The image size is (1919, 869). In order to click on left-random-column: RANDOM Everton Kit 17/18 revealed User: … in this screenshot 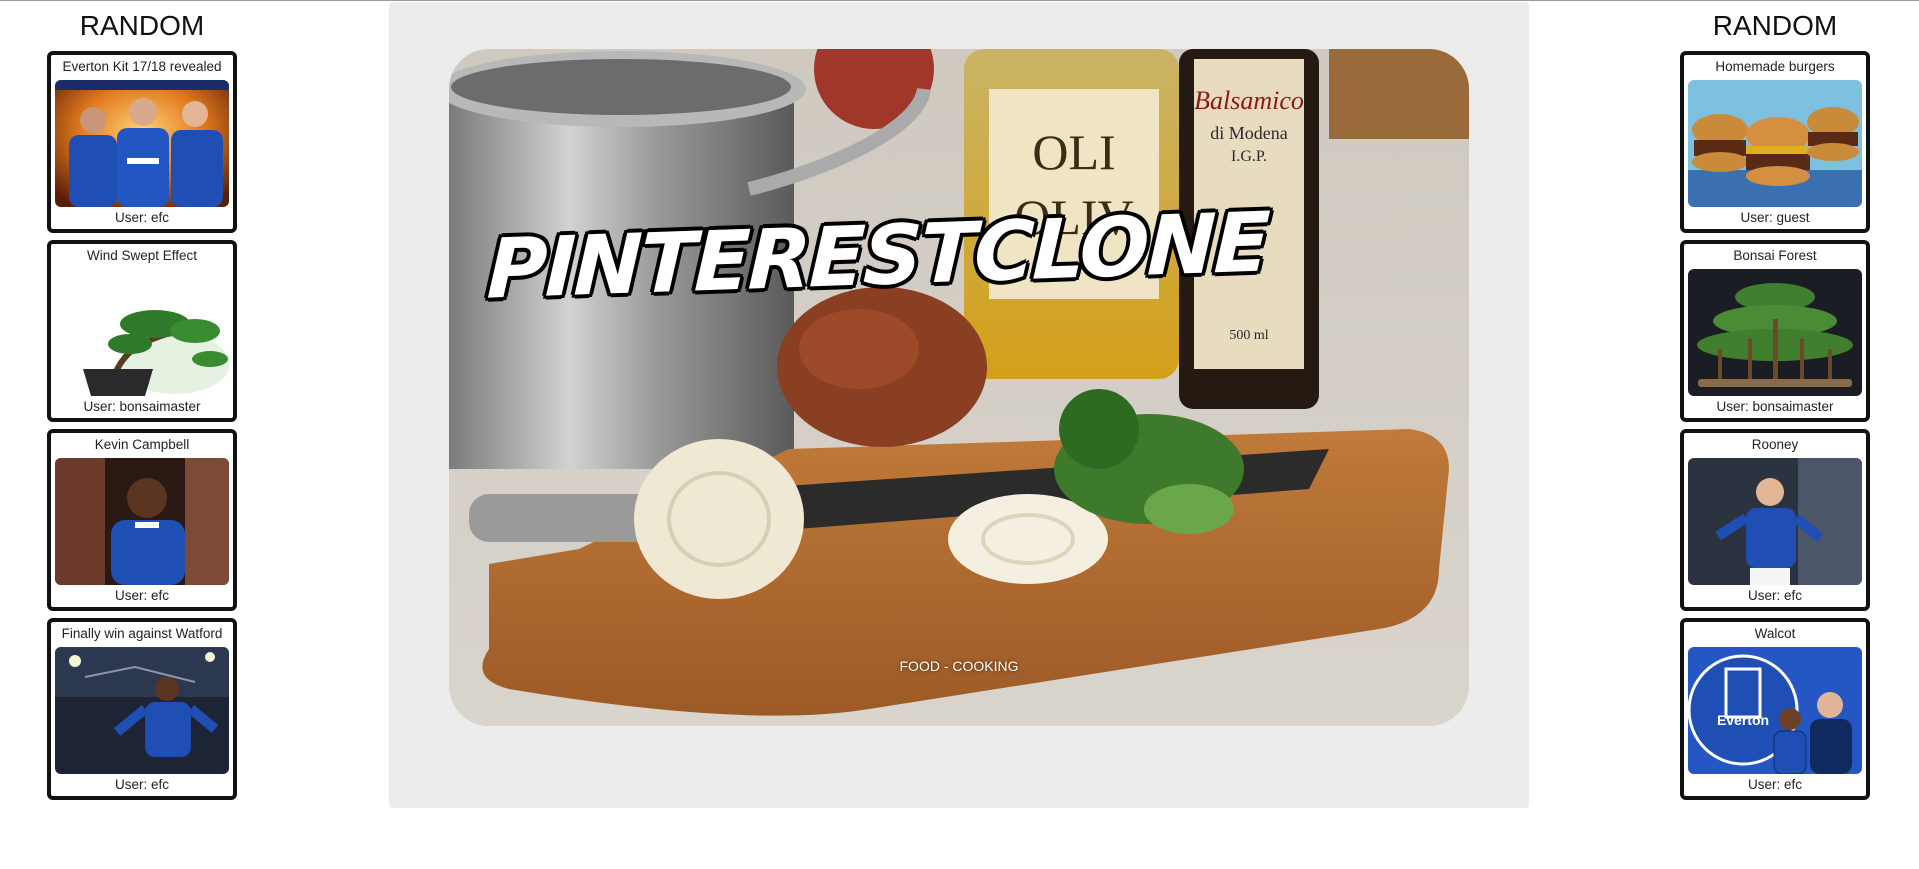, I will do `click(142, 407)`.